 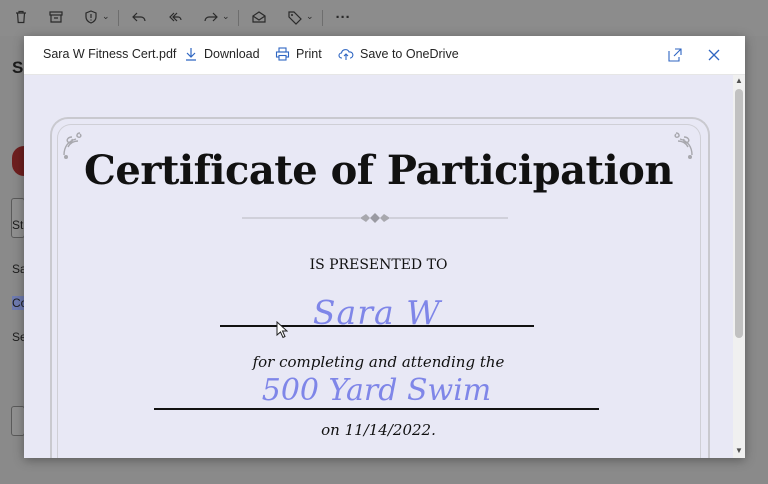 I want to click on report-icon, so click(x=91, y=18).